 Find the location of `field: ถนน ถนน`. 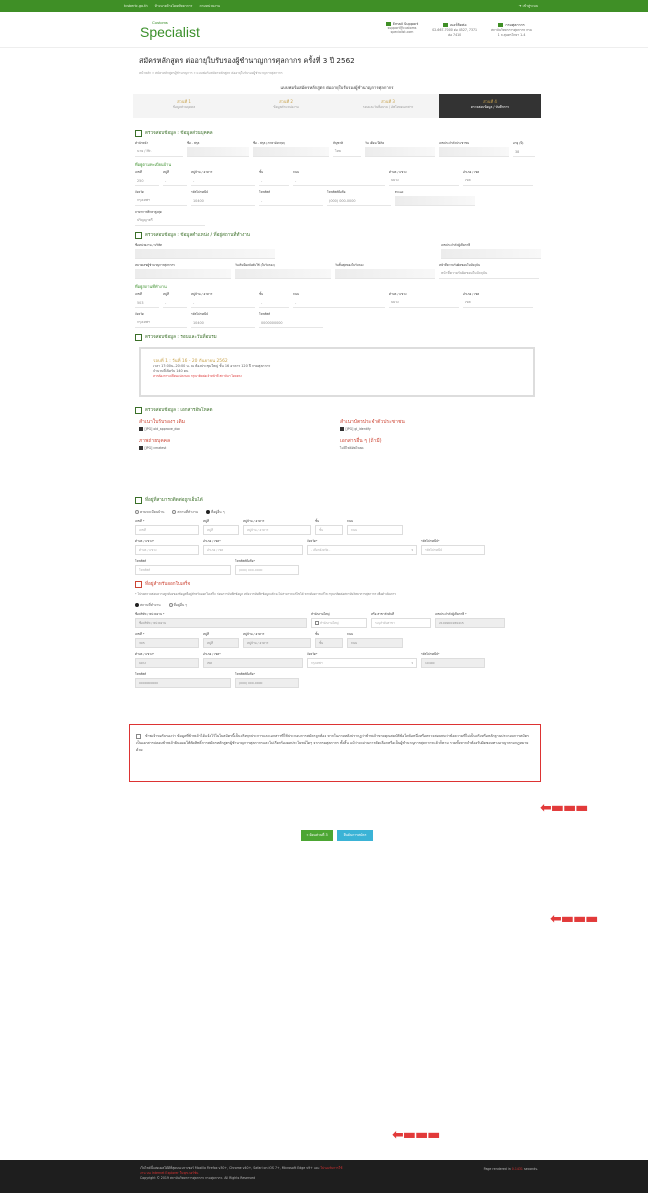

field: ถนน ถนน is located at coordinates (375, 640).